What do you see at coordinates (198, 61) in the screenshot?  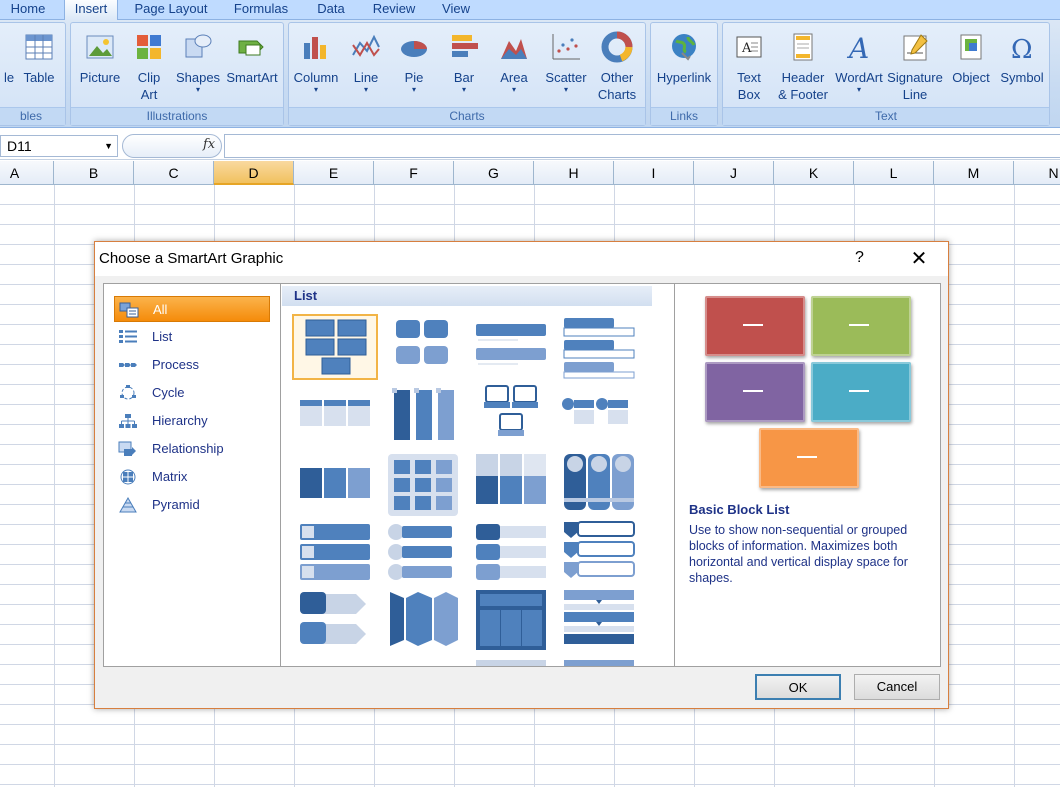 I see `shapes-button: Shapes ▾` at bounding box center [198, 61].